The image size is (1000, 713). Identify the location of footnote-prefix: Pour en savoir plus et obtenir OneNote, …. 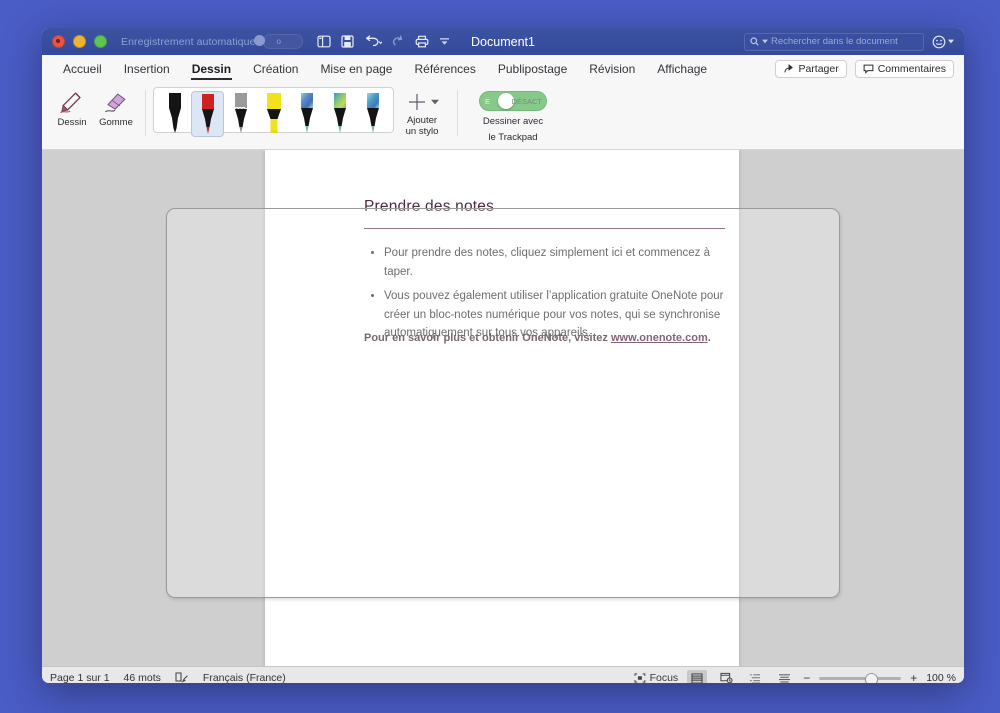
(487, 338).